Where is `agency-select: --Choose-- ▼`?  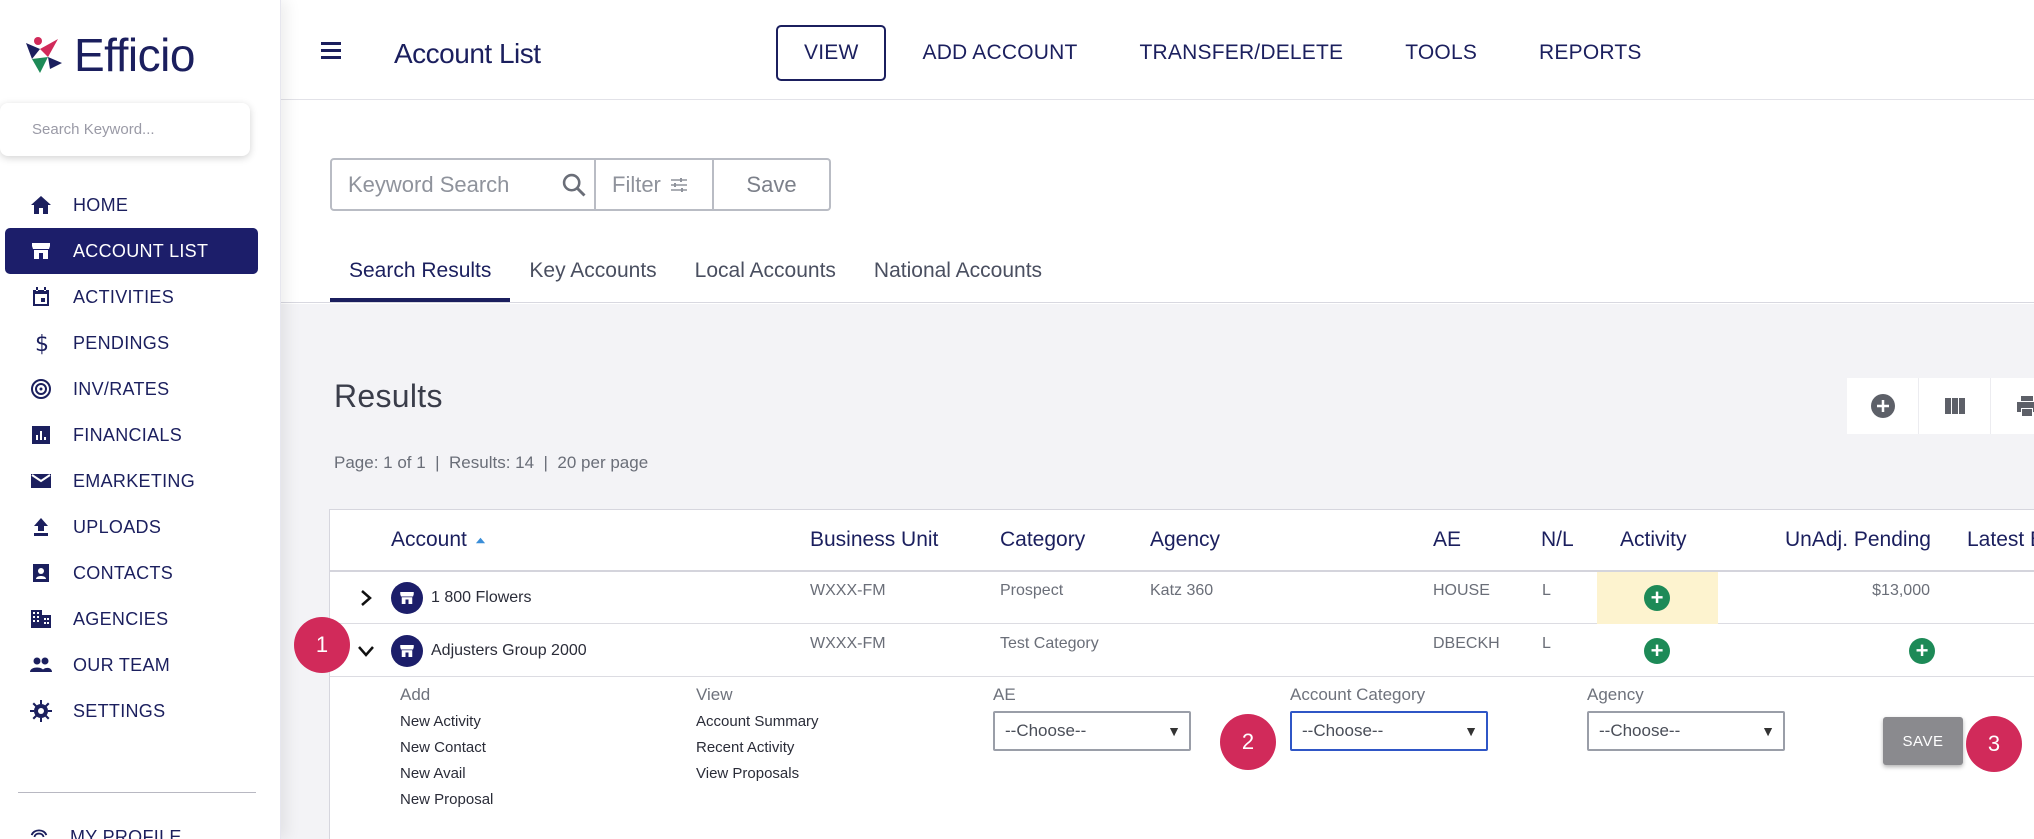 agency-select: --Choose-- ▼ is located at coordinates (1686, 731).